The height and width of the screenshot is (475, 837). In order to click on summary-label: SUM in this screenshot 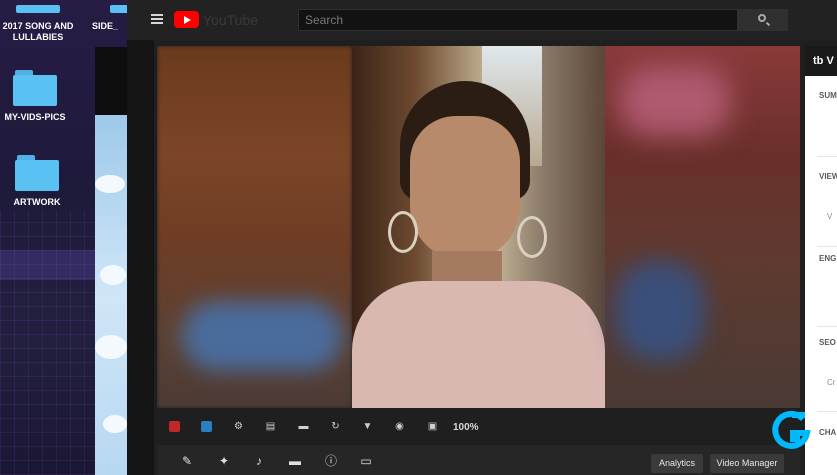, I will do `click(828, 95)`.